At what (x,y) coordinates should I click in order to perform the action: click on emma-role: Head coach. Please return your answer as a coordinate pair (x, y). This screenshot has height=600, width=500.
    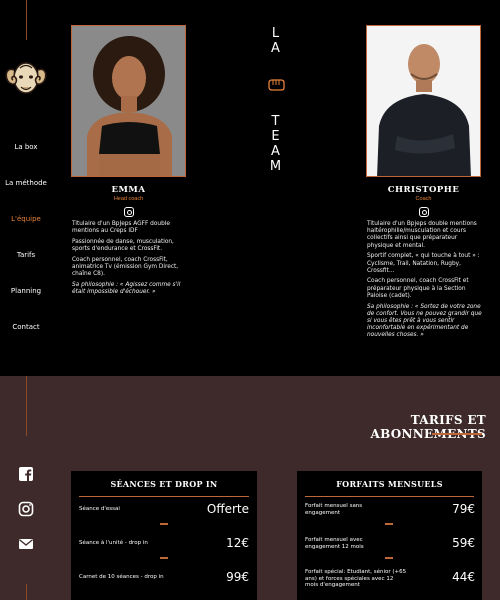
    Looking at the image, I should click on (128, 199).